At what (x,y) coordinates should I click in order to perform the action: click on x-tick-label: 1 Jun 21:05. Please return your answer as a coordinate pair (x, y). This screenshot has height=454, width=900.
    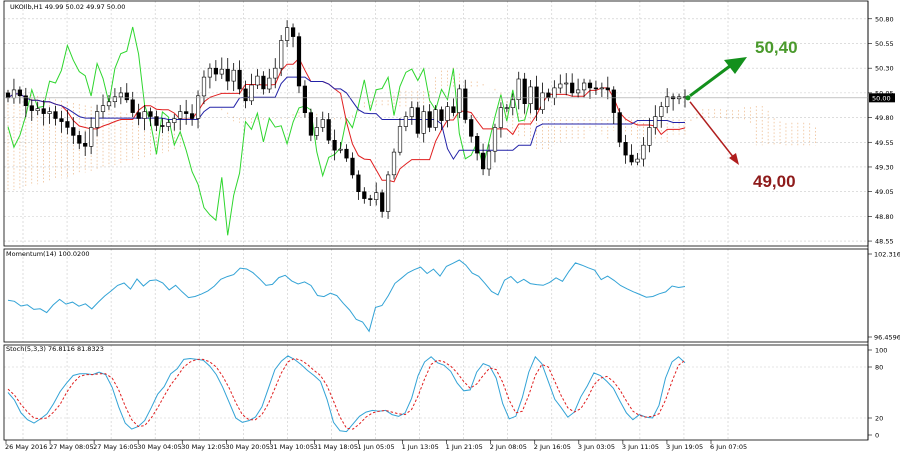
    Looking at the image, I should click on (464, 447).